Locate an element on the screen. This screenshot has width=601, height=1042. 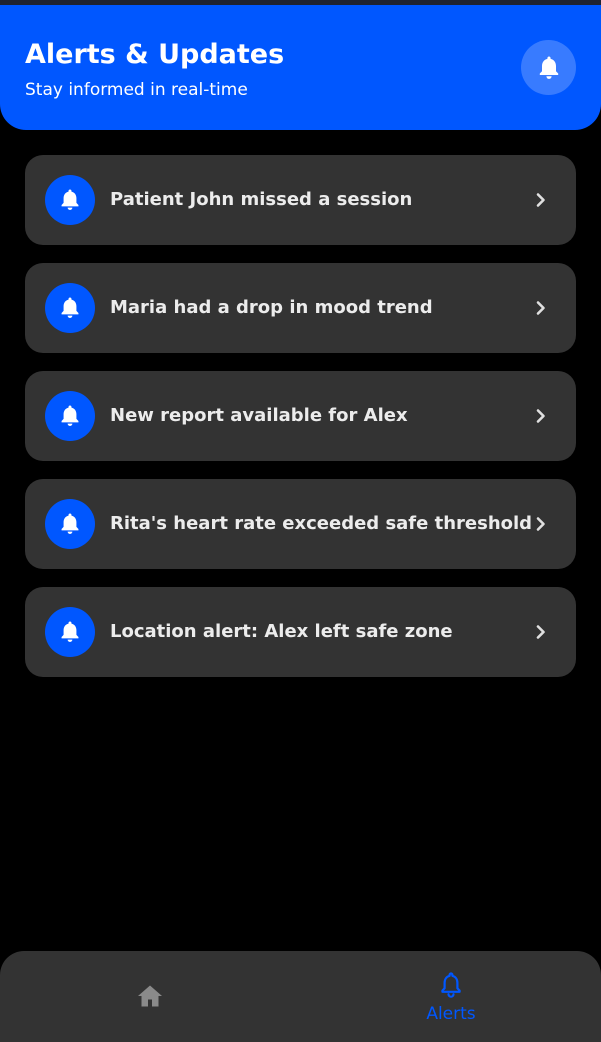
bottom-nav: Alerts is located at coordinates (300, 996).